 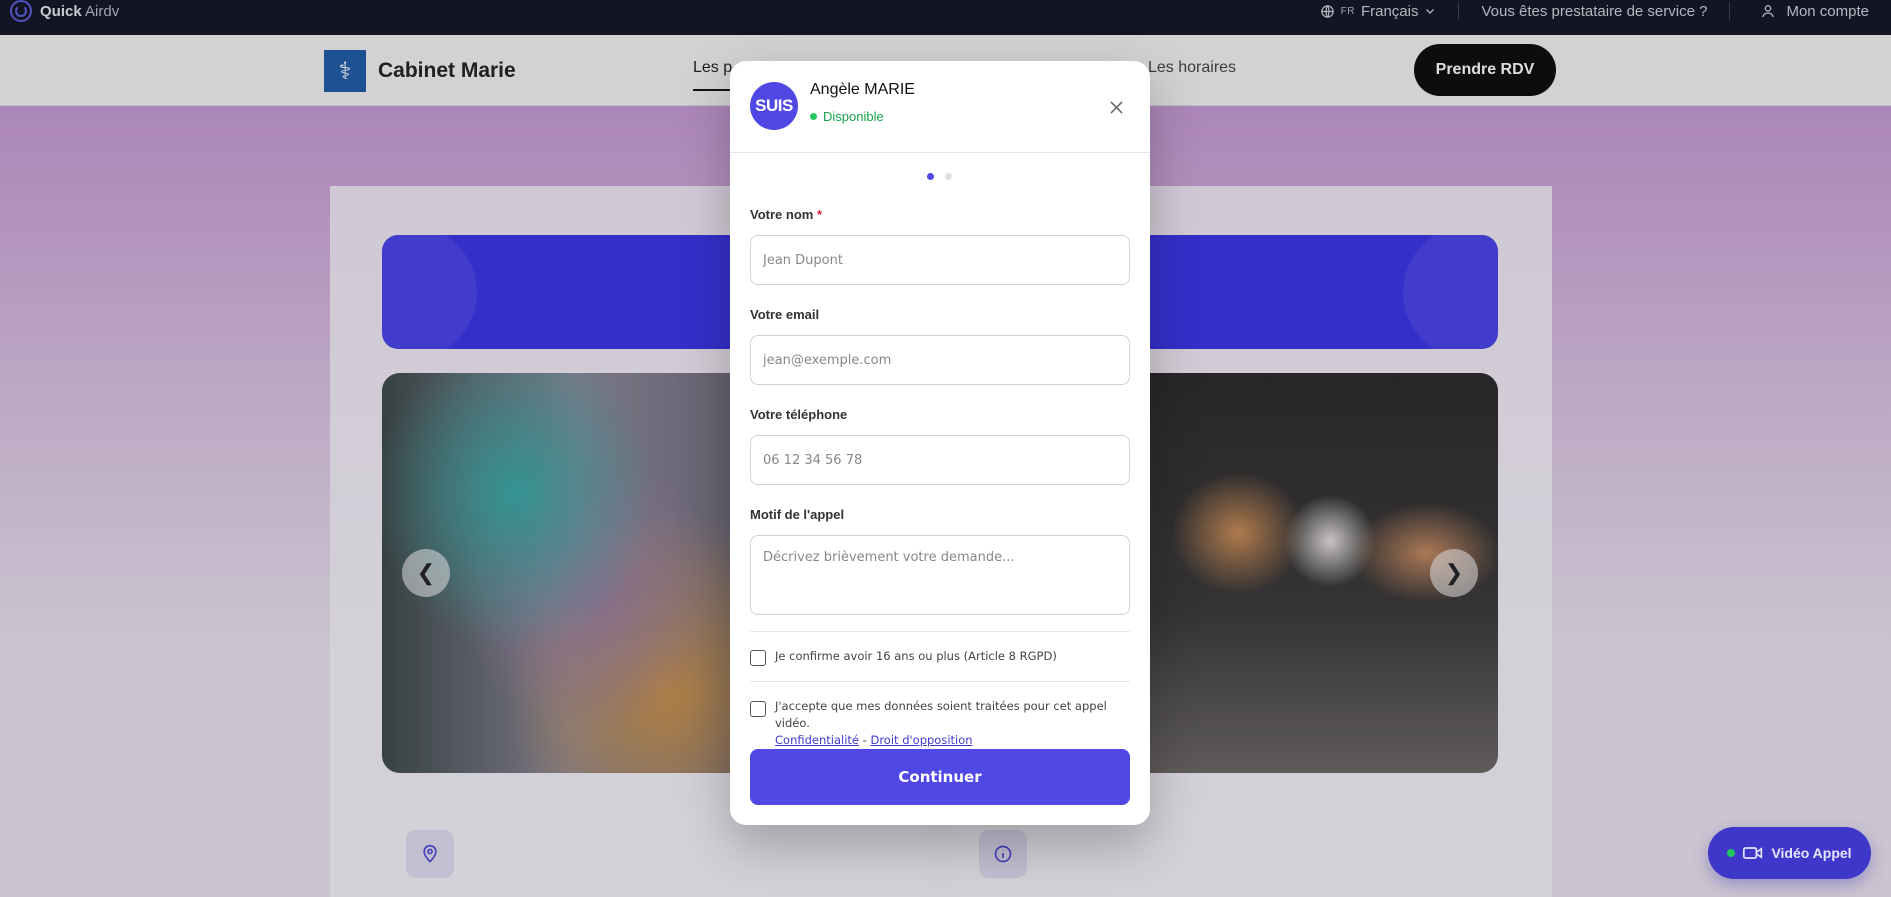 I want to click on modal-header: SUIS Angèle MARIE Disponible, so click(x=940, y=107).